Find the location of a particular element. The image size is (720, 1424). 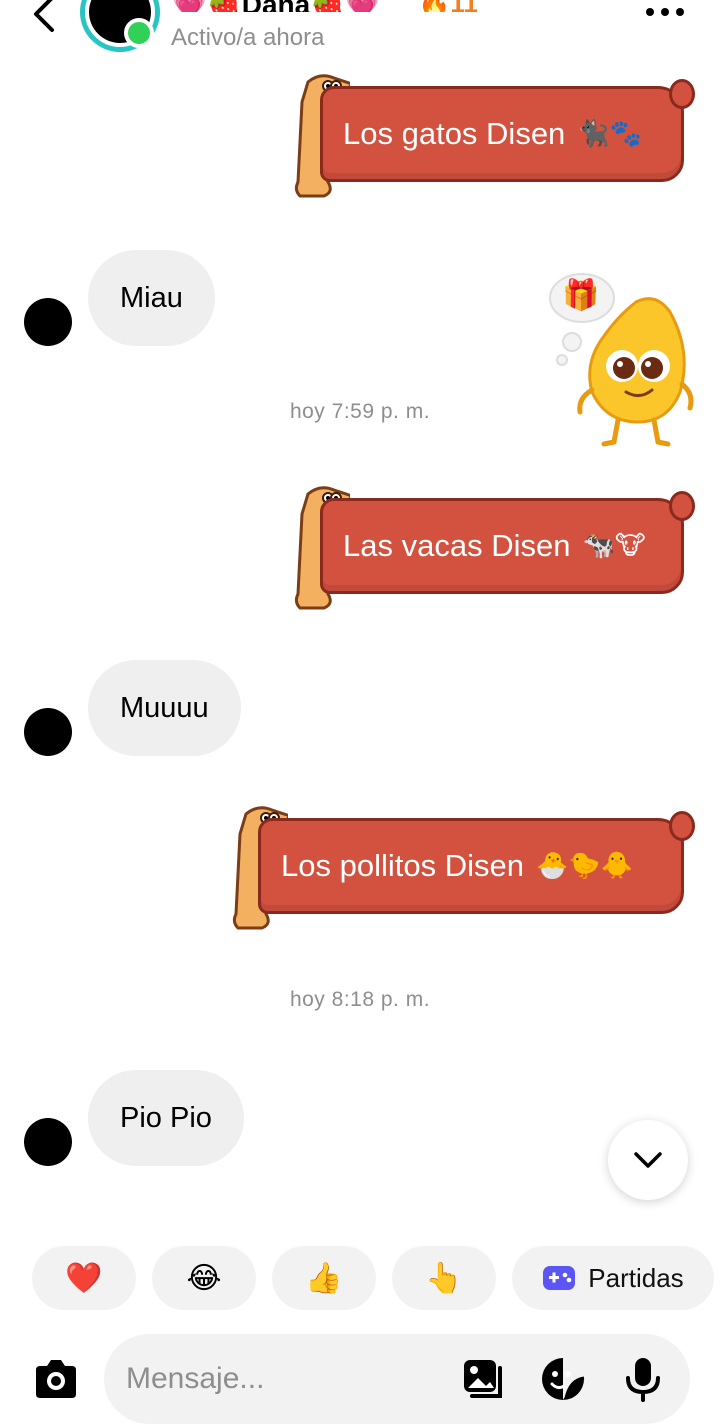

quick-reactions-bar: ❤️ 😂 👍 👆 Partidas is located at coordinates (360, 1275).